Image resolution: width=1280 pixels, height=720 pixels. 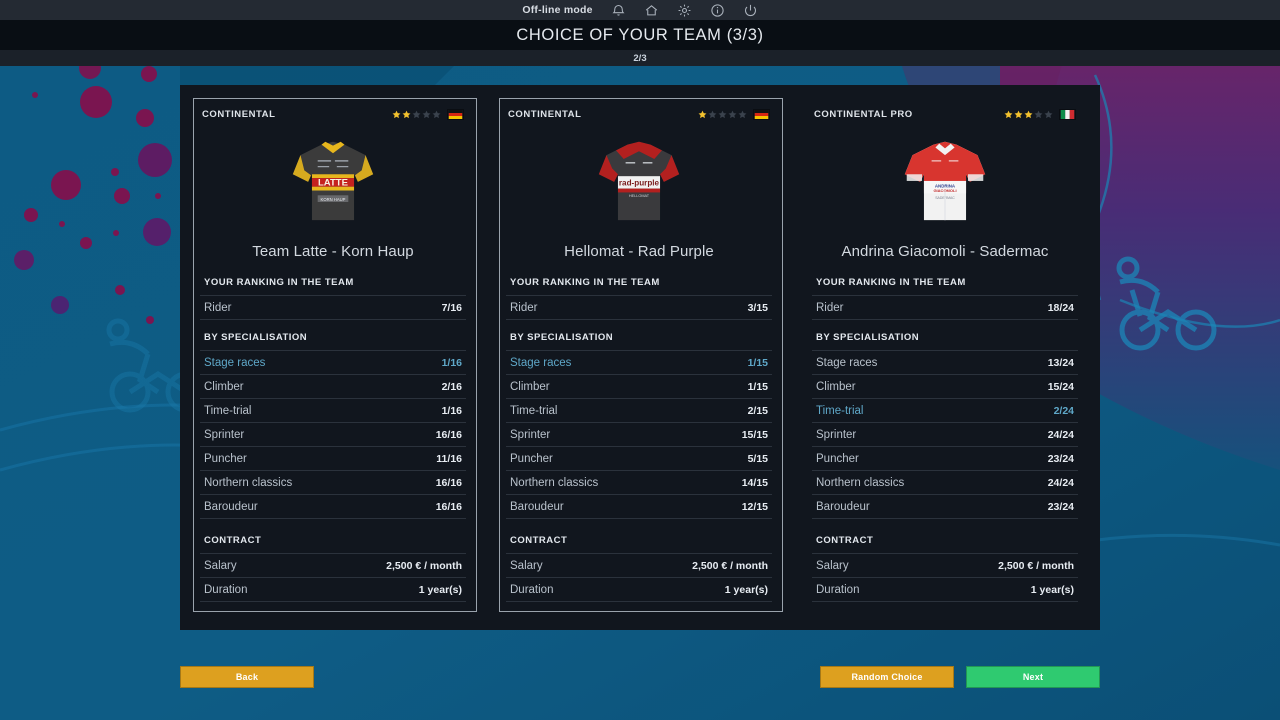 What do you see at coordinates (333, 308) in the screenshot?
I see `table-row: Rider 7/16` at bounding box center [333, 308].